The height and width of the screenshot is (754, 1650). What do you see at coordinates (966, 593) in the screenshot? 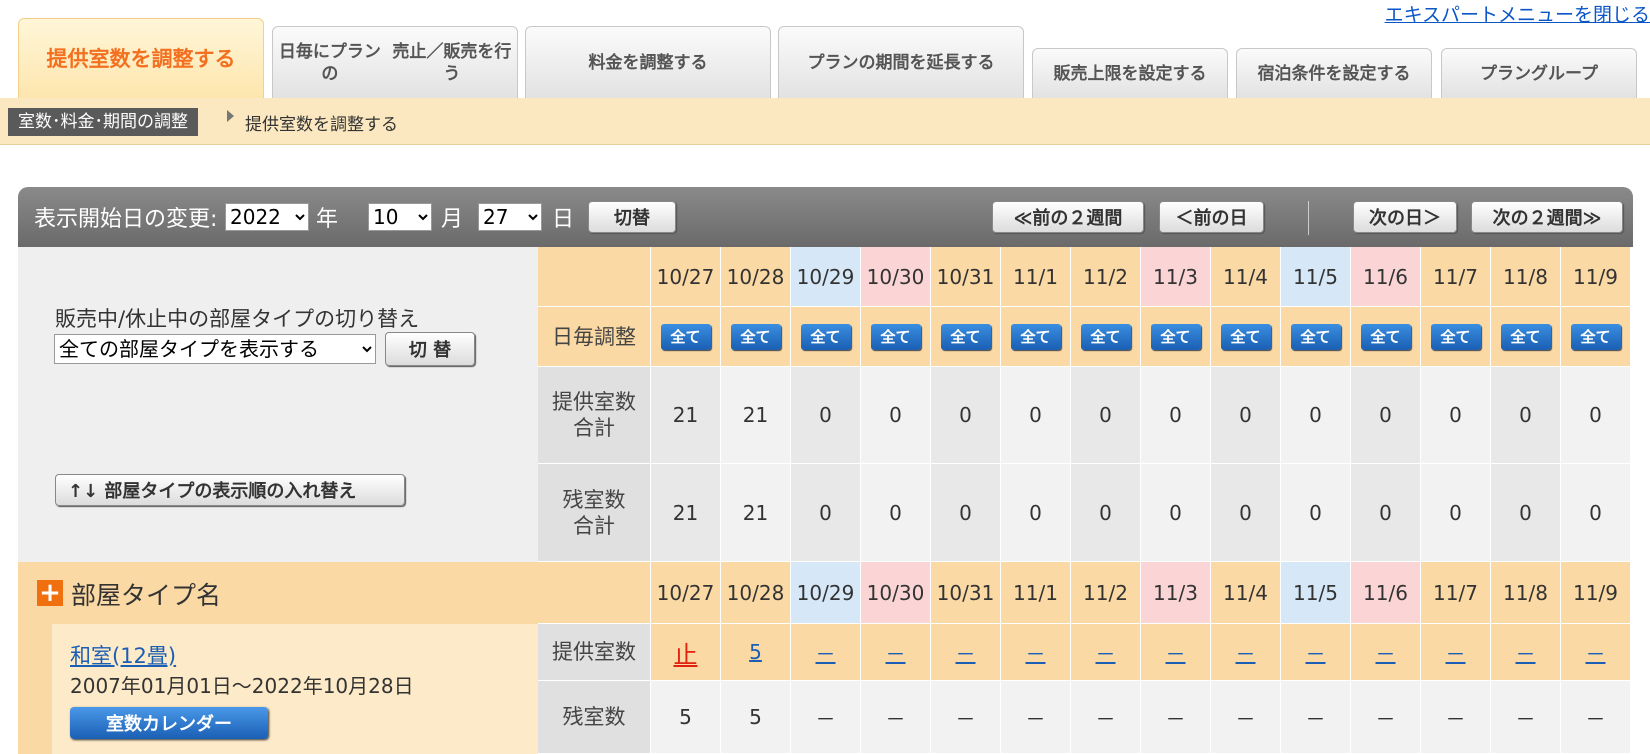
I see `room-date-header: 10/31` at bounding box center [966, 593].